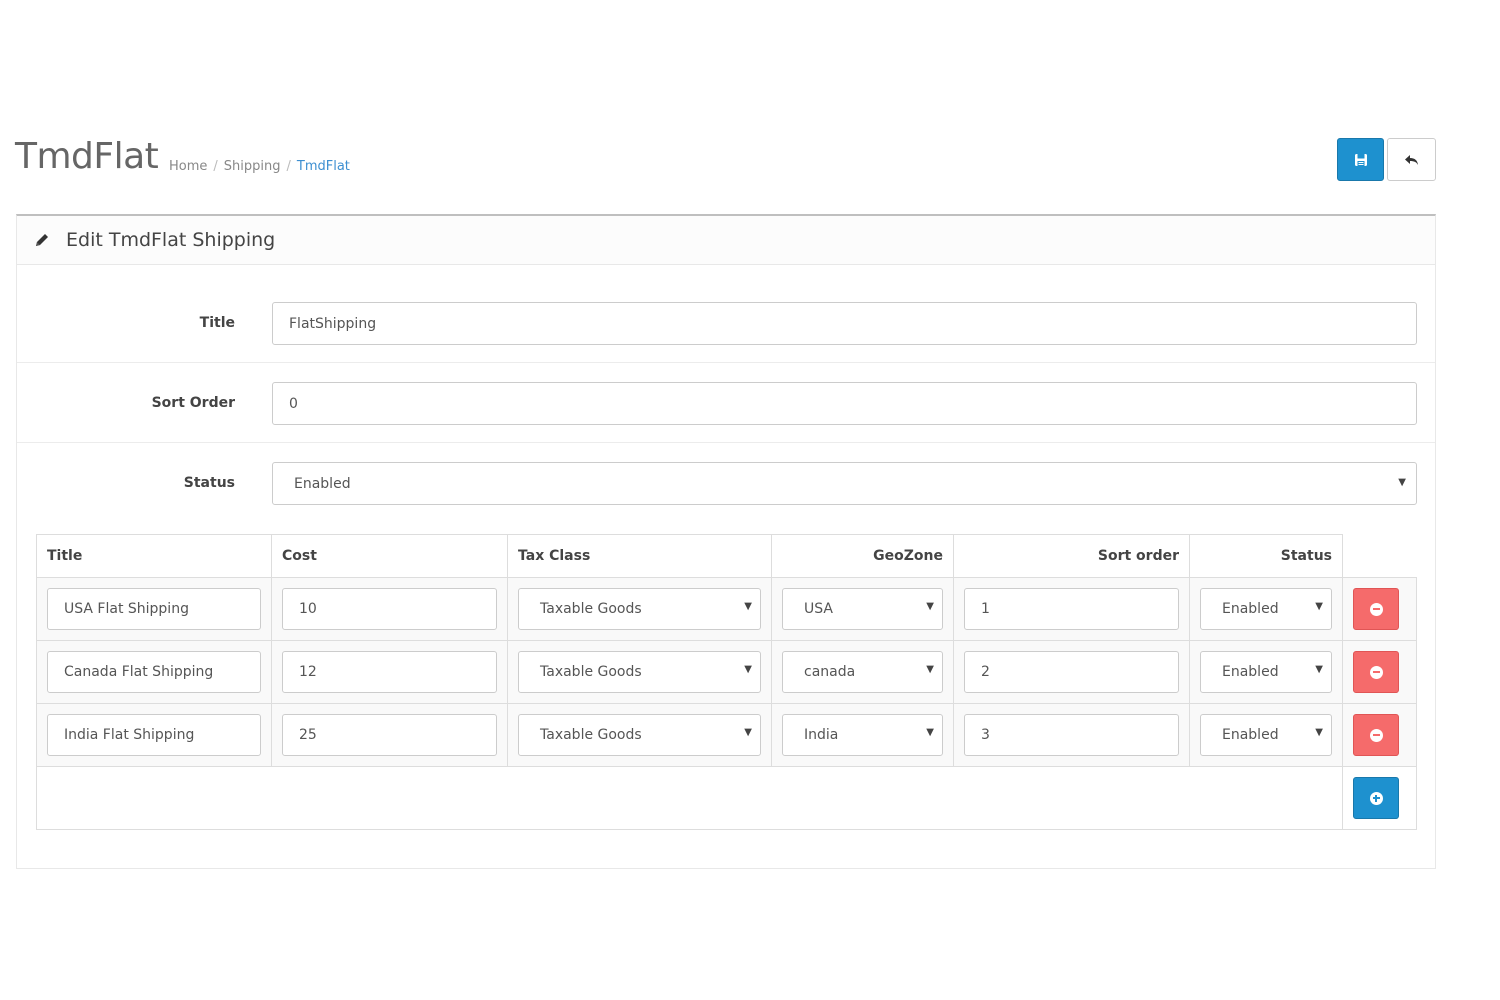 The image size is (1500, 1000). I want to click on sort-order-input-value: 0, so click(293, 403).